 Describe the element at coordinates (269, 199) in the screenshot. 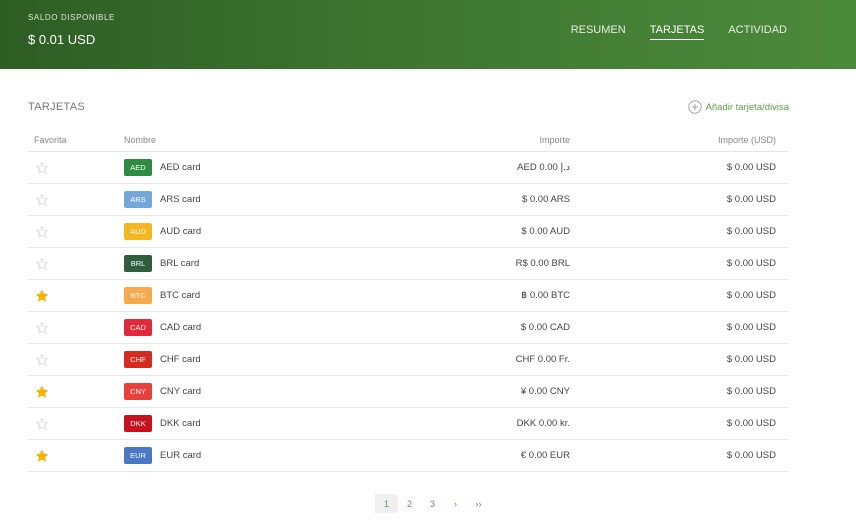

I see `name-cell: ARS ARS card` at that location.